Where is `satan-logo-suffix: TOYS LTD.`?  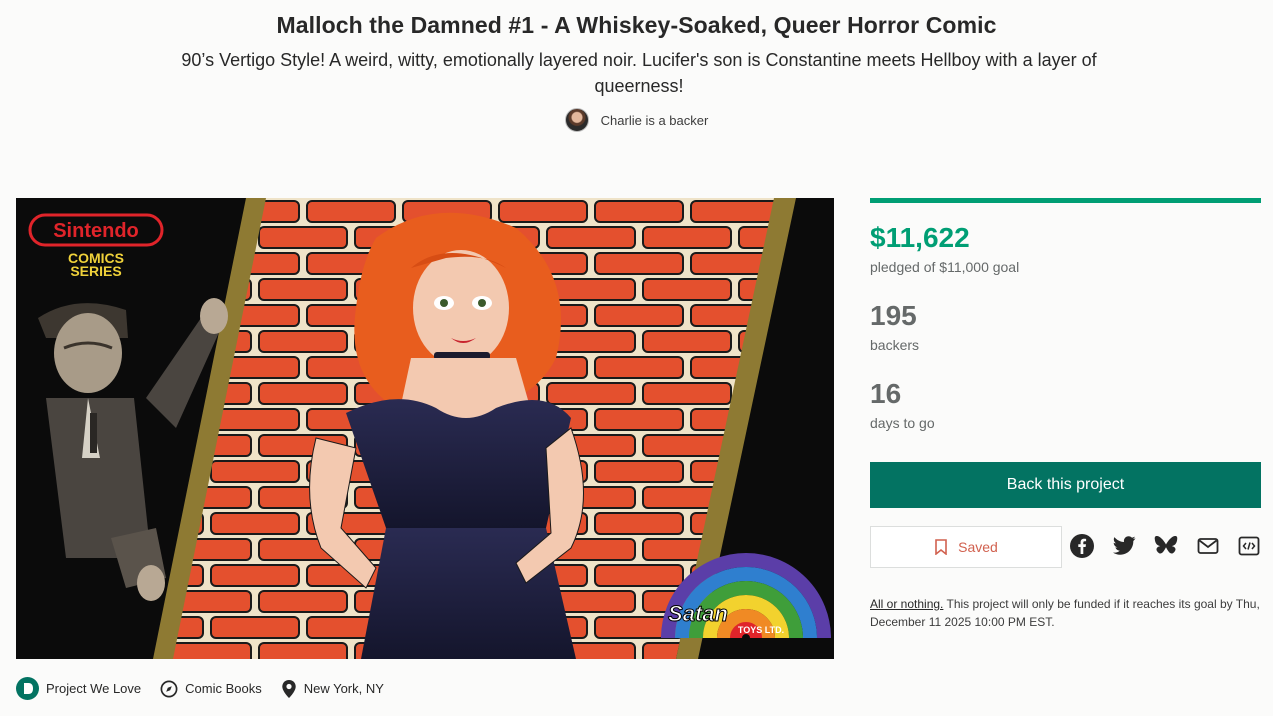
satan-logo-suffix: TOYS LTD. is located at coordinates (761, 630).